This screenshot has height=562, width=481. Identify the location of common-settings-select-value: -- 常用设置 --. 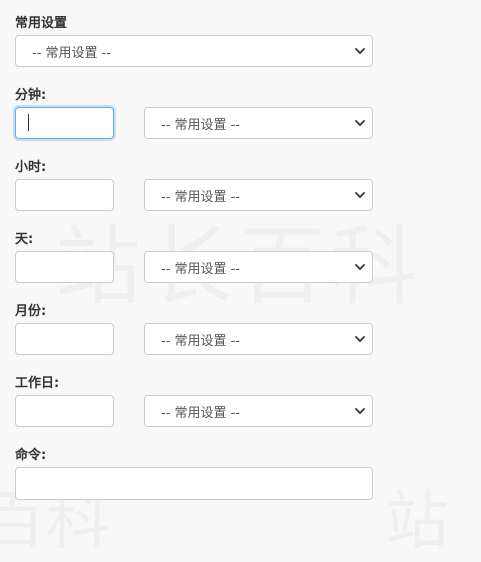
(72, 53).